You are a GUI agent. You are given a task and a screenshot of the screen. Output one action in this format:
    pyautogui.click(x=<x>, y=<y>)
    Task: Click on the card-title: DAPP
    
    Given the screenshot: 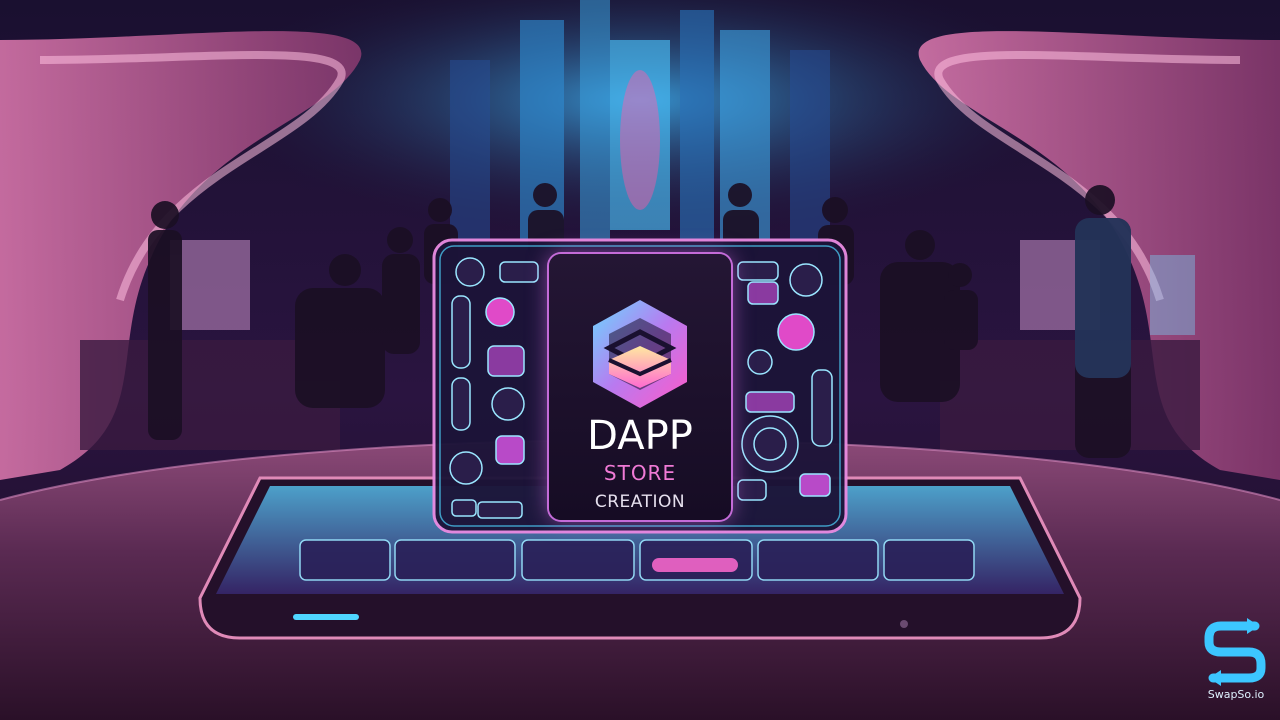 What is the action you would take?
    pyautogui.click(x=640, y=436)
    